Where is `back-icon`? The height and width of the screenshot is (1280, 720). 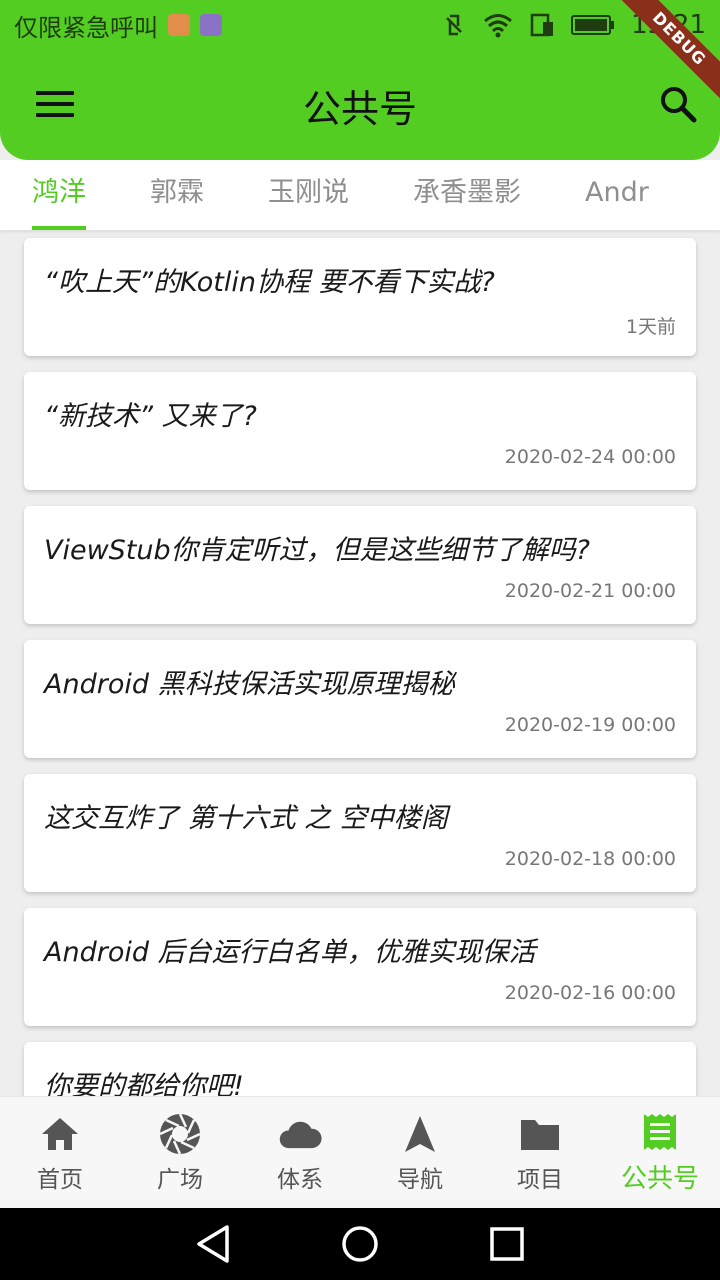
back-icon is located at coordinates (213, 1244).